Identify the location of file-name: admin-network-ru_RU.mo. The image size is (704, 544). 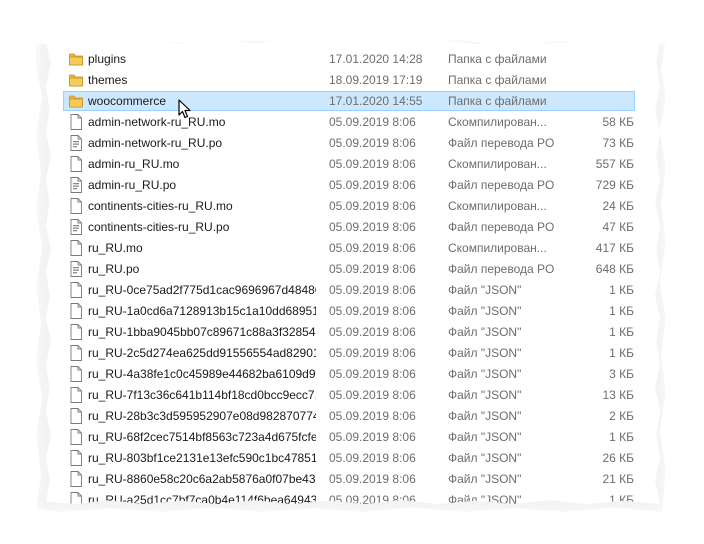
(157, 122).